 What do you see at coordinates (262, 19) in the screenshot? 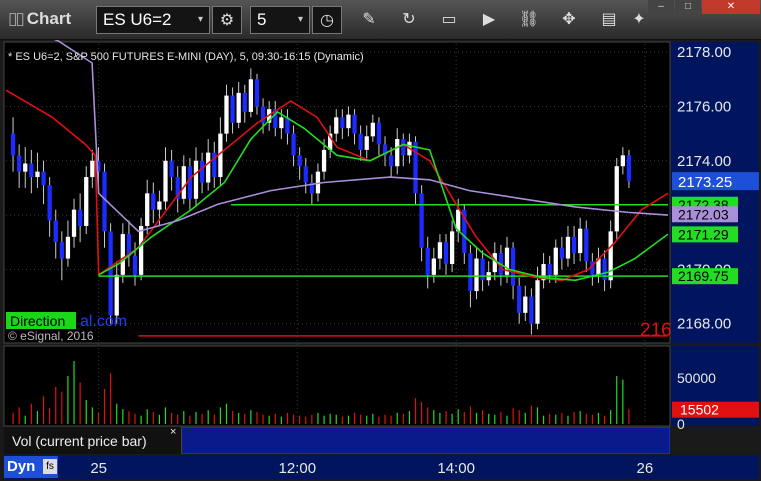
I see `interval-value: 5` at bounding box center [262, 19].